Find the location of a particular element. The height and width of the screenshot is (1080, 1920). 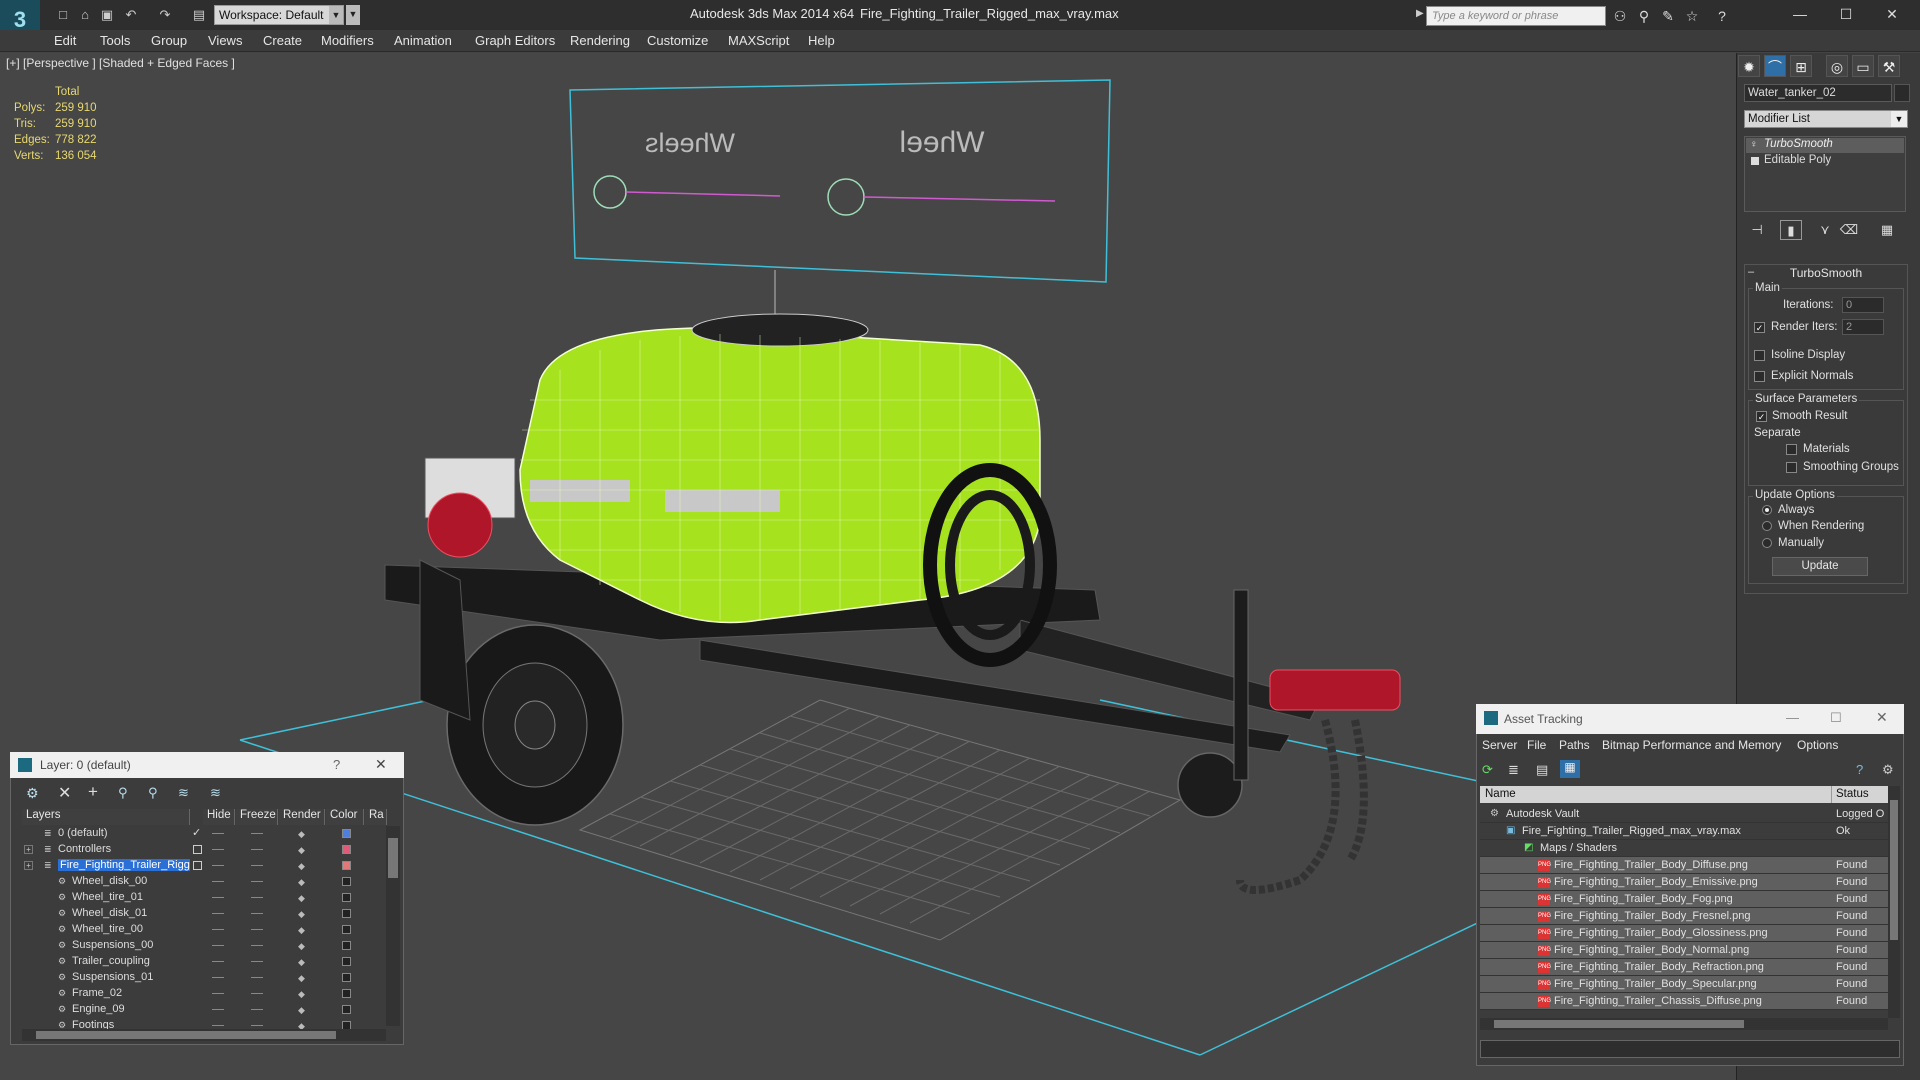

undo-icon: ↶ is located at coordinates (131, 15).